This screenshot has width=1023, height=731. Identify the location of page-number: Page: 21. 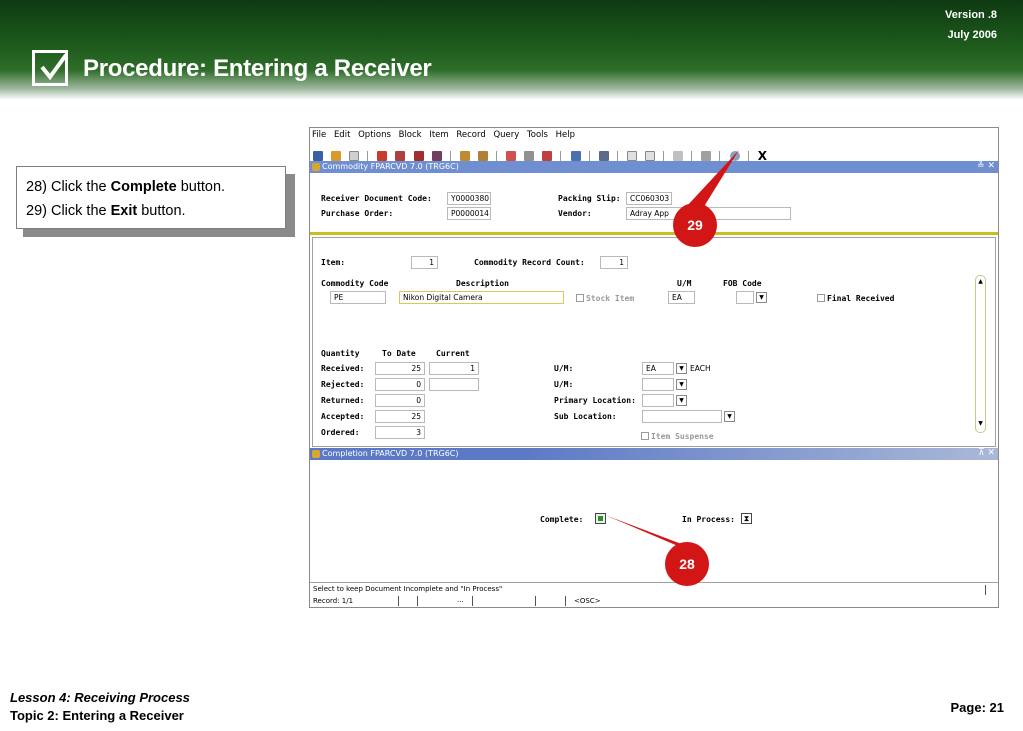
(977, 707).